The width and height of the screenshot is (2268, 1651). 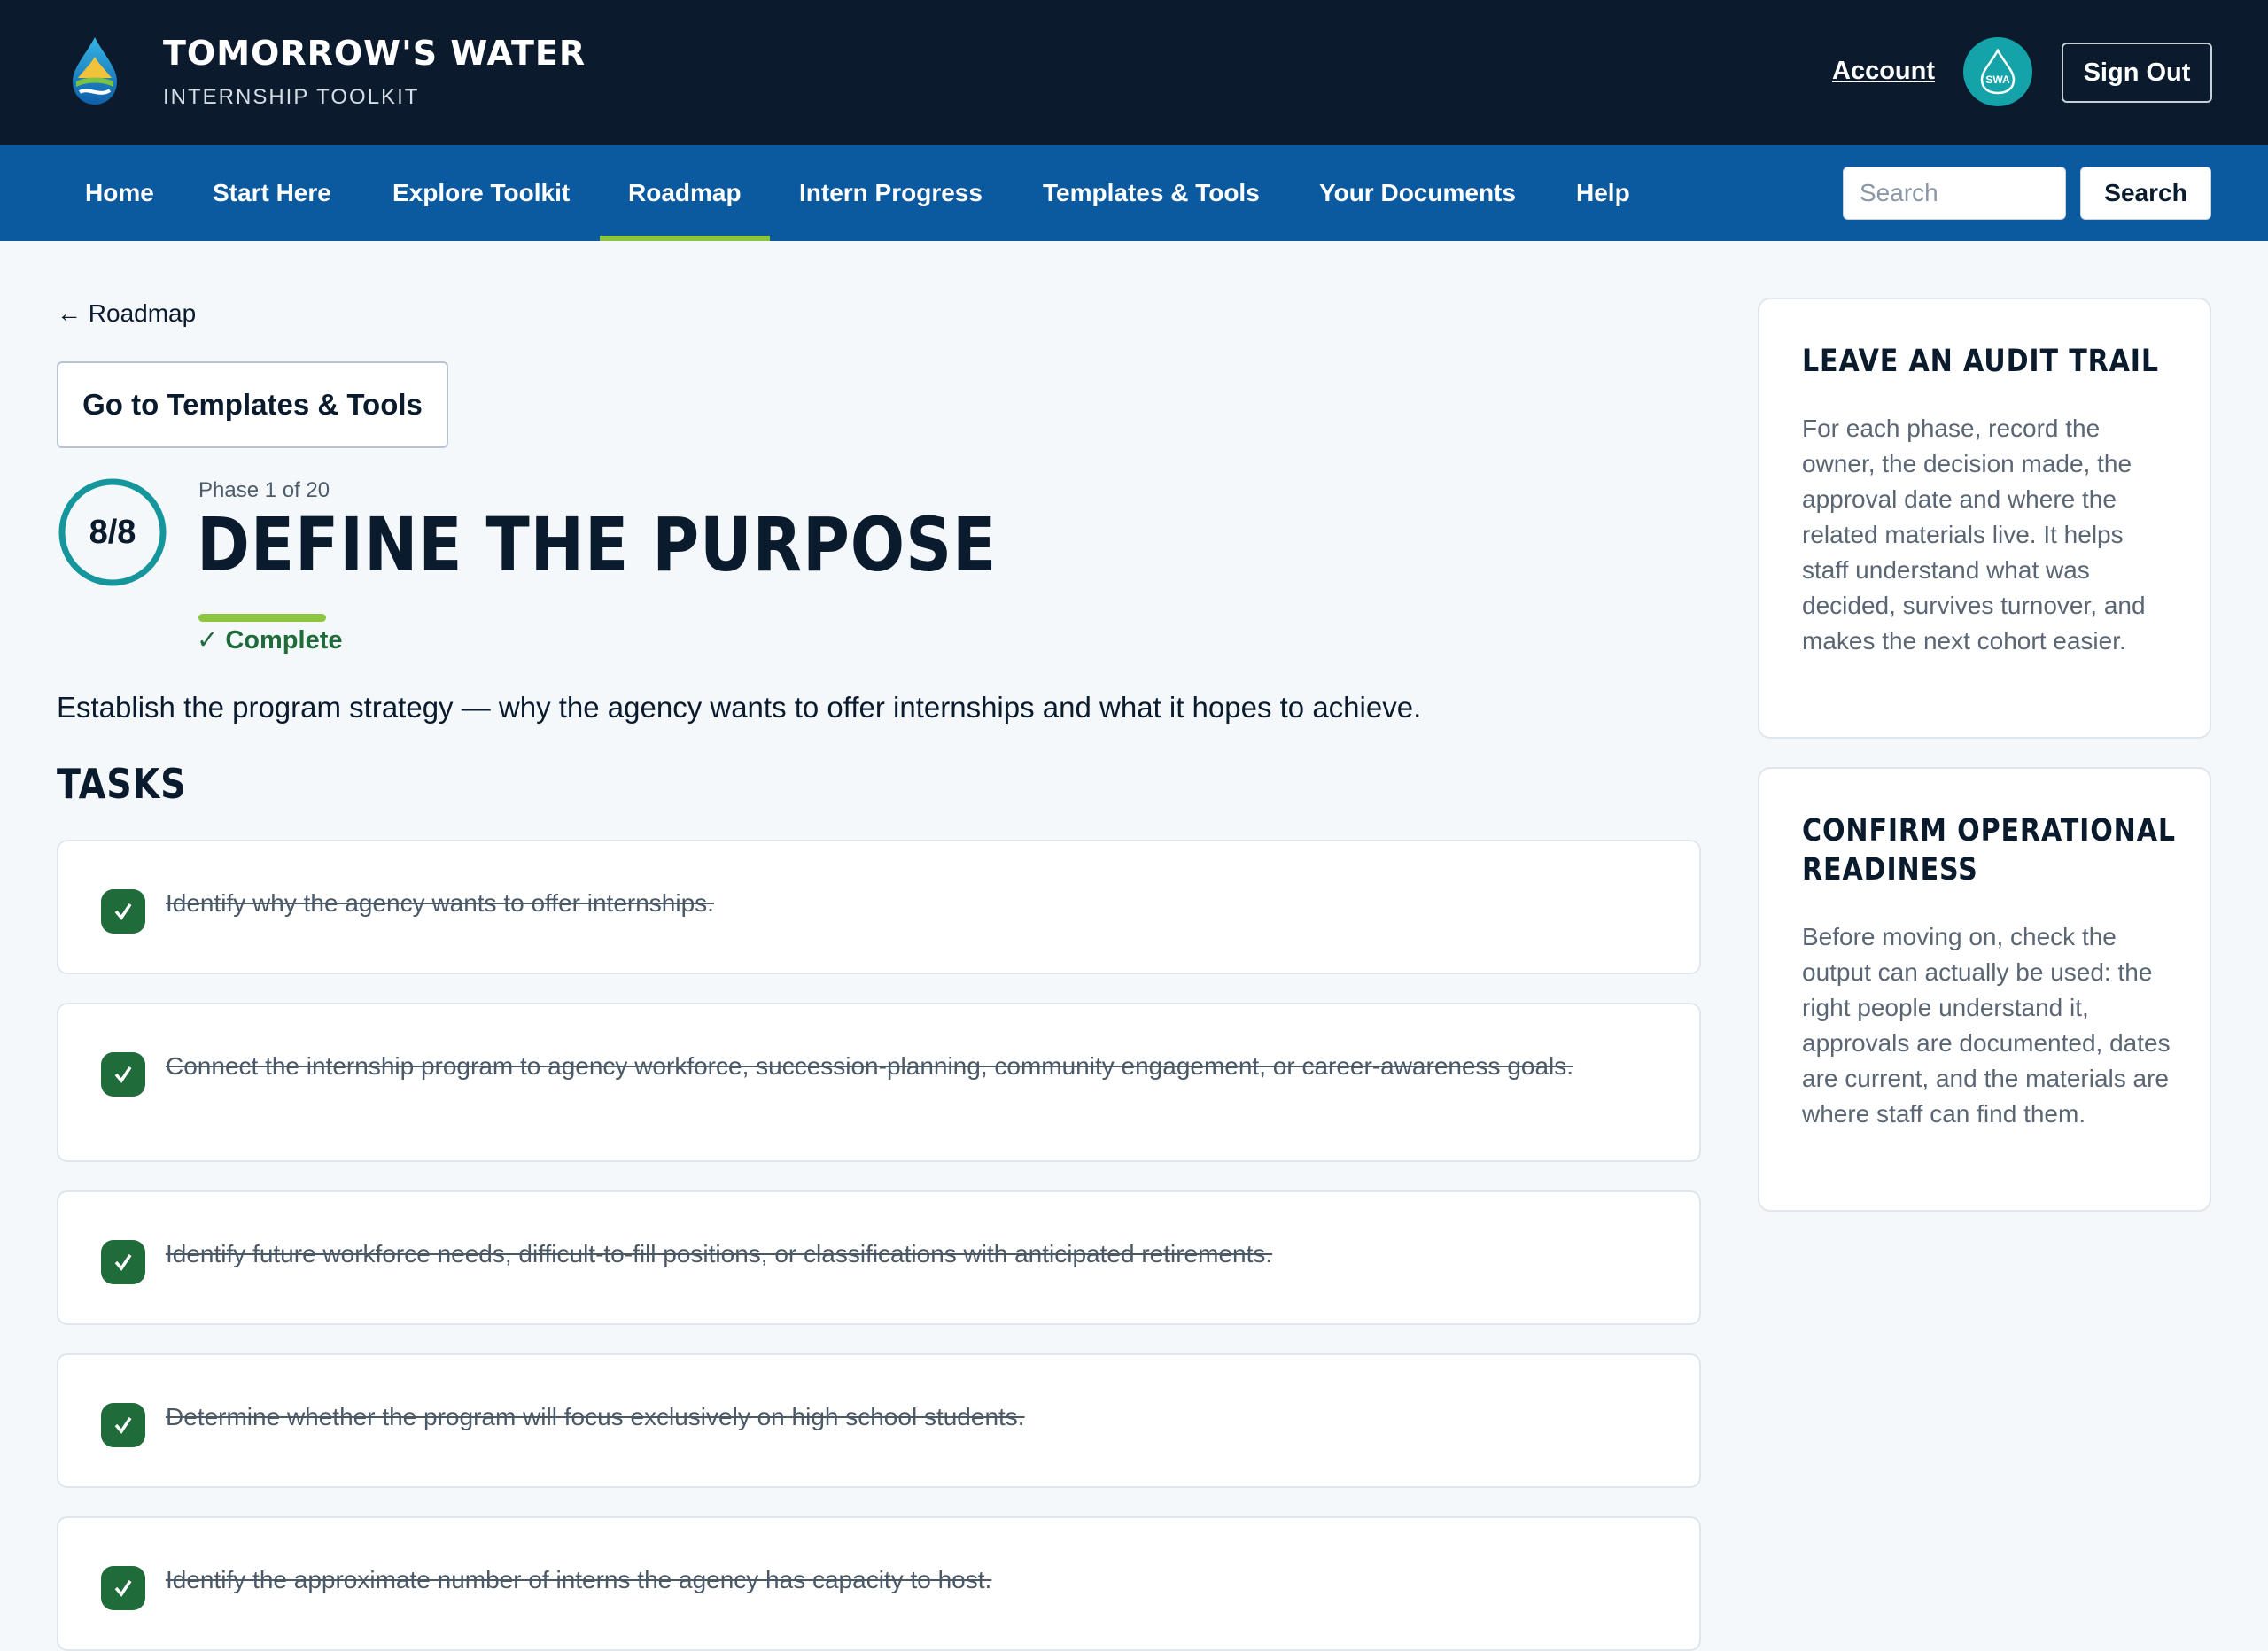 What do you see at coordinates (685, 193) in the screenshot?
I see `nav-item-roadmap: Roadmap` at bounding box center [685, 193].